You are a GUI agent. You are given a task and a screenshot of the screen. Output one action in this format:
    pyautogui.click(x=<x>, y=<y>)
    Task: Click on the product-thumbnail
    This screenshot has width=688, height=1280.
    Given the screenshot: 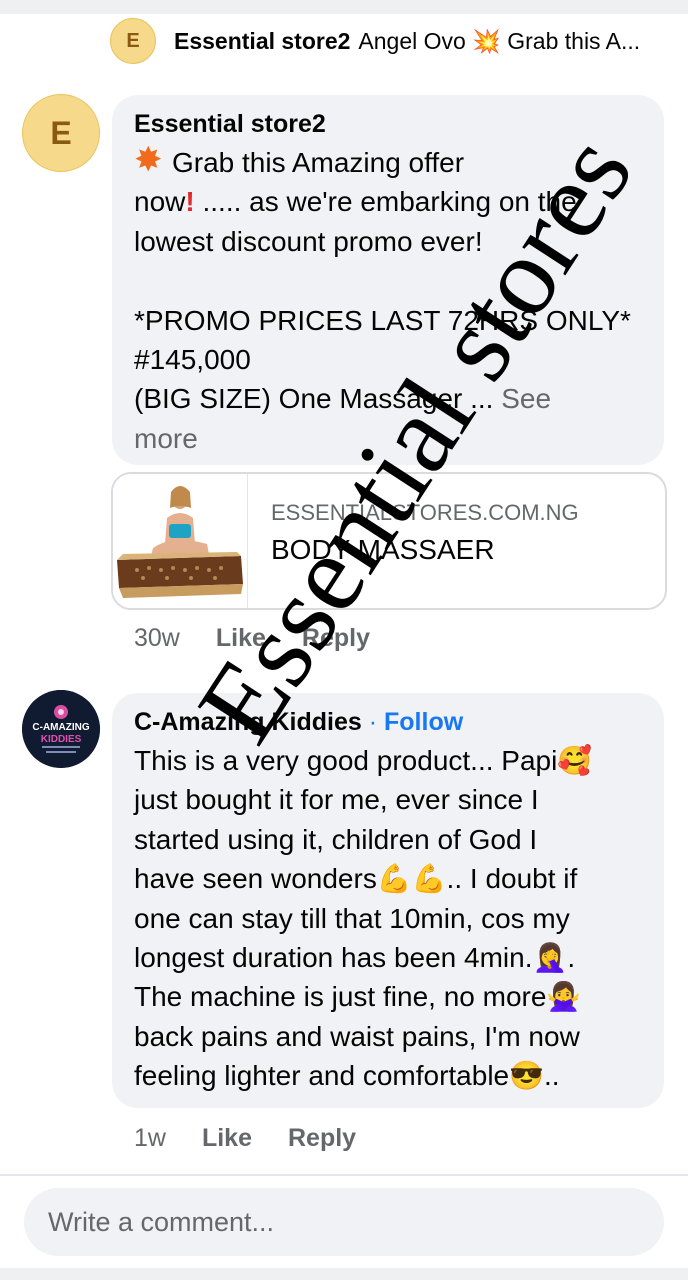 What is the action you would take?
    pyautogui.click(x=180, y=541)
    